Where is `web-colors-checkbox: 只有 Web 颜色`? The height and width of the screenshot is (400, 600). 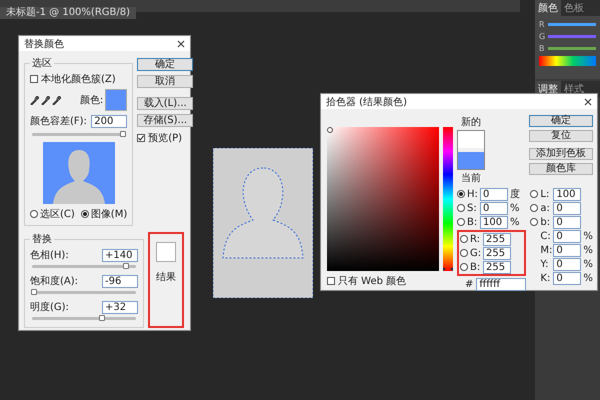
web-colors-checkbox: 只有 Web 颜色 is located at coordinates (390, 281).